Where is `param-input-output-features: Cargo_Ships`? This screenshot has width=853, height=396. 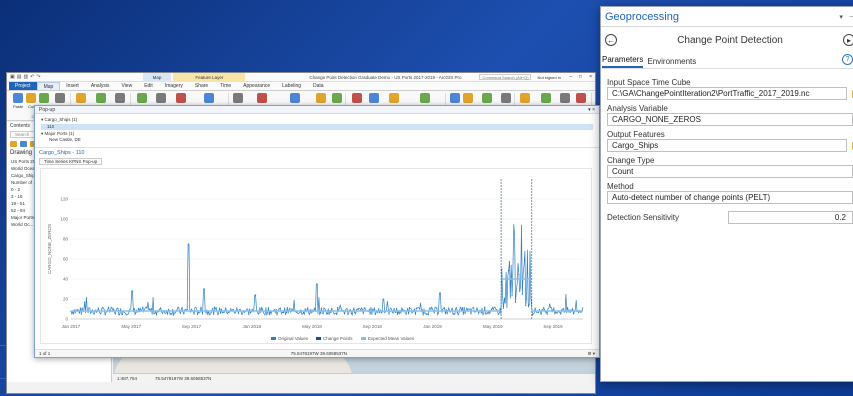 param-input-output-features: Cargo_Ships is located at coordinates (727, 145).